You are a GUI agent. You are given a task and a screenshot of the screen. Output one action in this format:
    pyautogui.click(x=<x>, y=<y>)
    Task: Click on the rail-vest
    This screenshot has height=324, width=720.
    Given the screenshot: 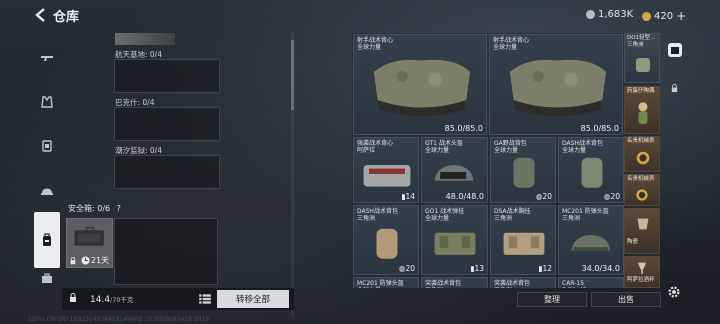 What is the action you would take?
    pyautogui.click(x=47, y=102)
    